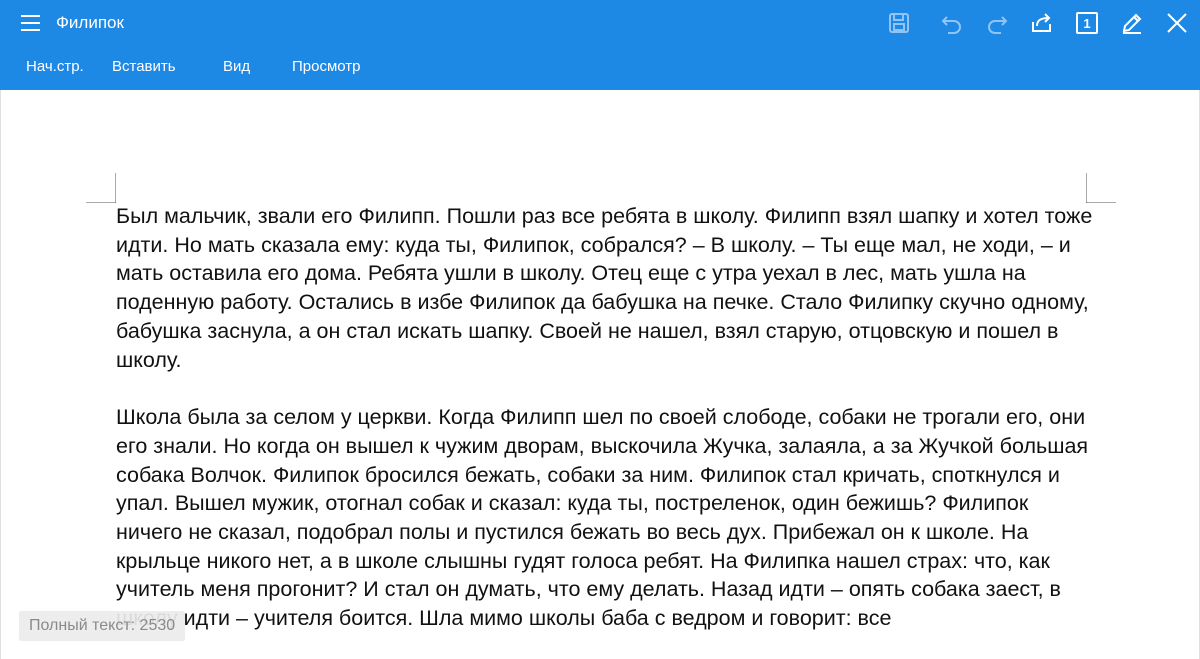 This screenshot has height=659, width=1200. I want to click on redo-icon, so click(997, 23).